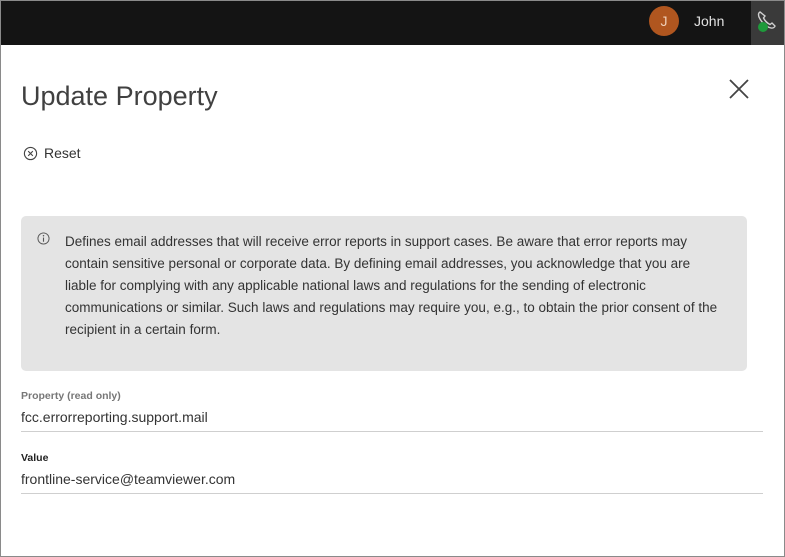 The height and width of the screenshot is (557, 785). Describe the element at coordinates (709, 21) in the screenshot. I see `user-name: John` at that location.